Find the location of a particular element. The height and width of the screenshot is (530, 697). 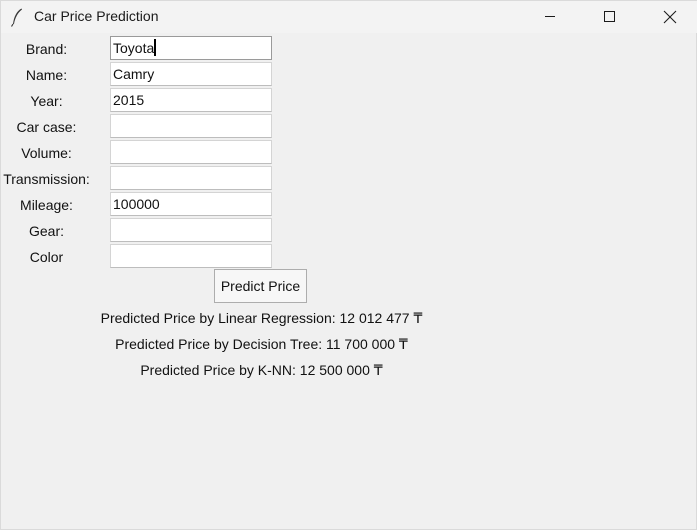

mileage-field: 100000 is located at coordinates (191, 204).